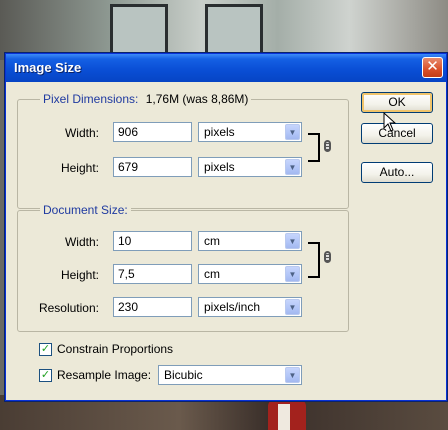 The height and width of the screenshot is (430, 448). Describe the element at coordinates (48, 67) in the screenshot. I see `window-title: Image Size` at that location.